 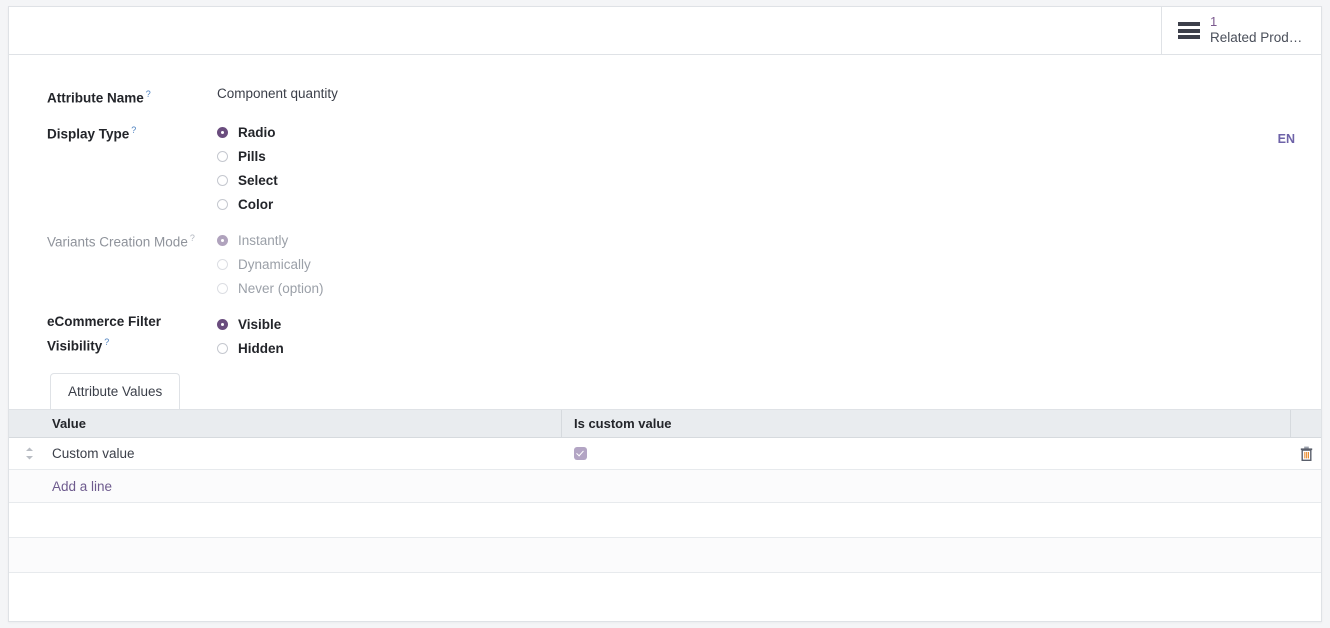 I want to click on display-type-label-text: Display Type, so click(x=88, y=134).